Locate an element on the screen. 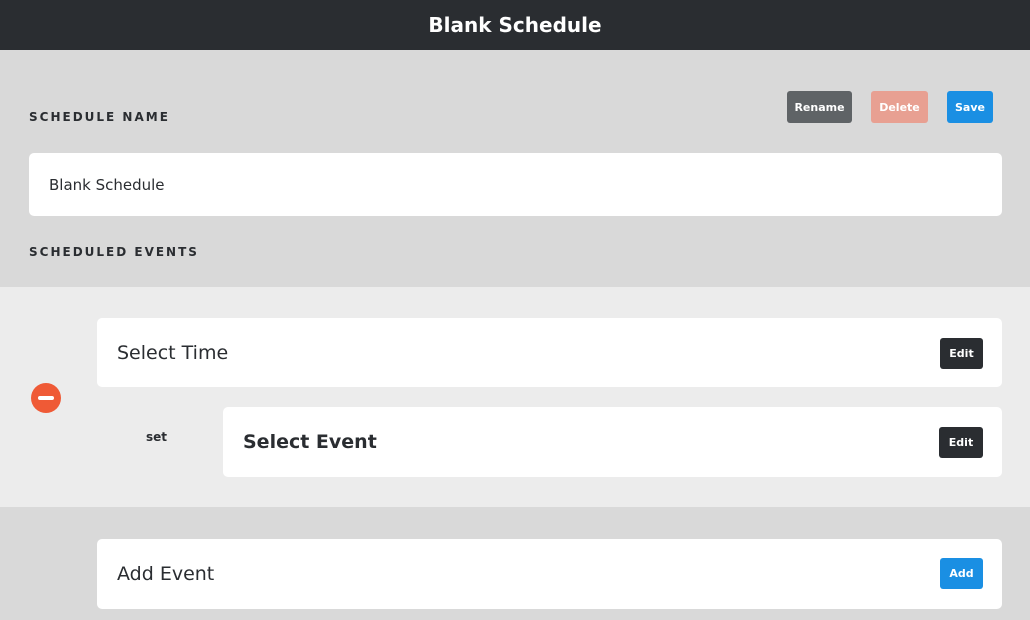 The height and width of the screenshot is (620, 1030). edit-time-button: Edit is located at coordinates (961, 353).